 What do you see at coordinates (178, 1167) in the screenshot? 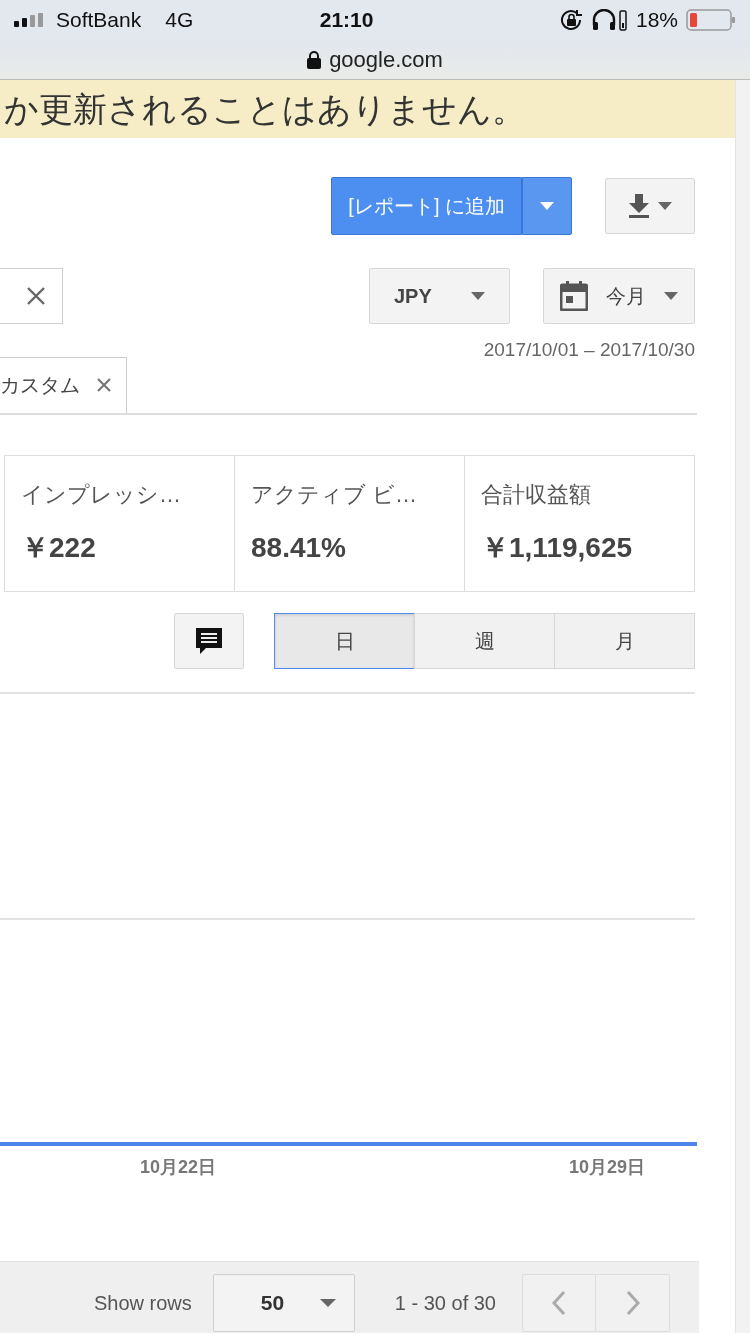
I see `axis-label: 10月22日` at bounding box center [178, 1167].